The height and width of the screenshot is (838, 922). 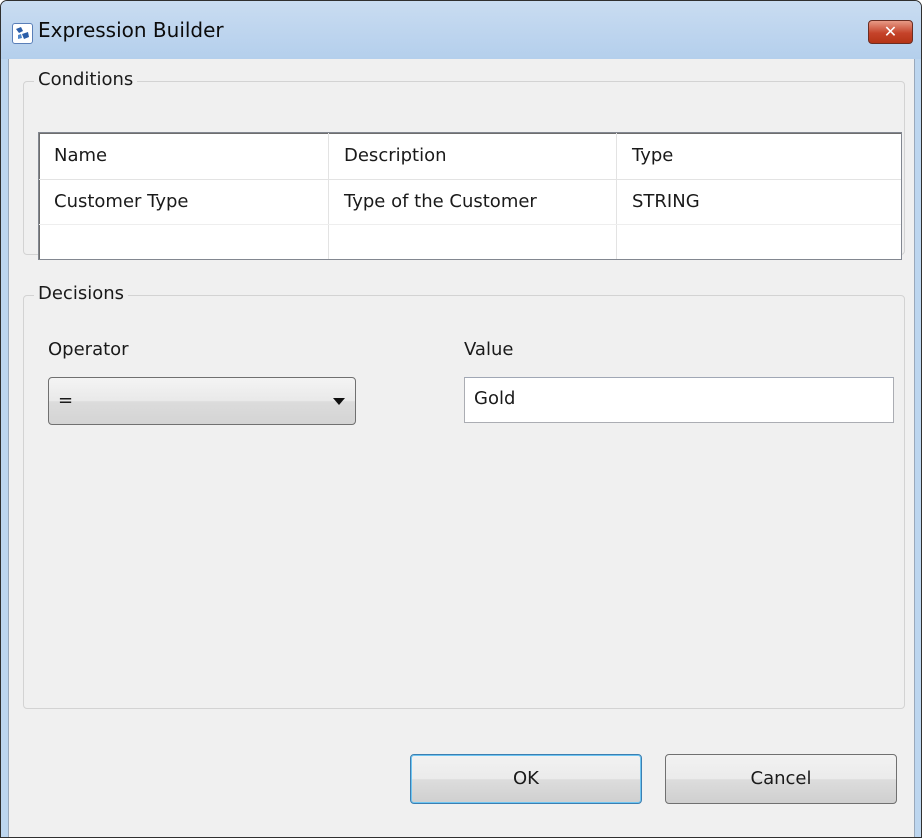 I want to click on close-button: ✕, so click(x=890, y=32).